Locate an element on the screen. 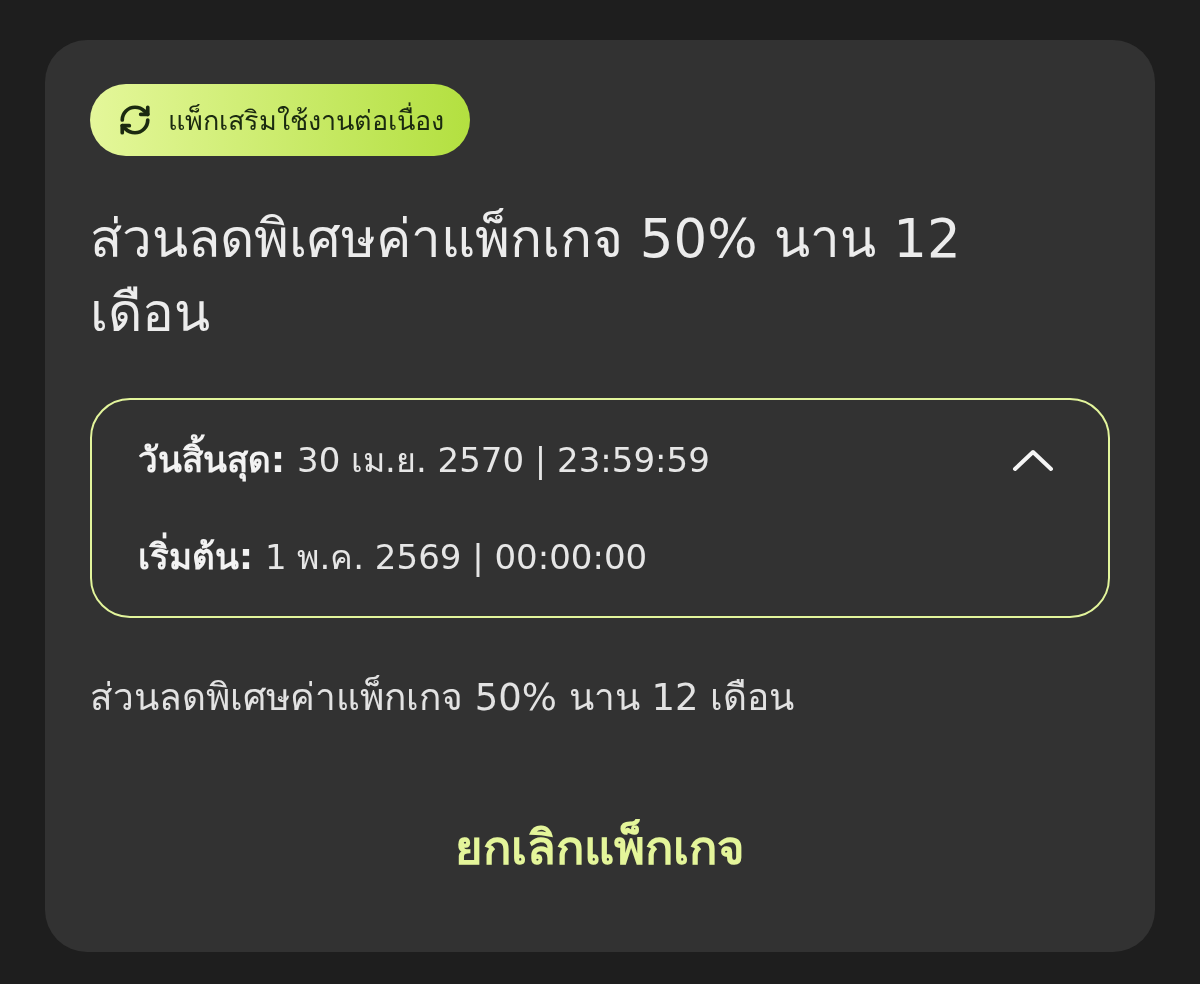 The image size is (1200, 984). refresh-icon is located at coordinates (135, 120).